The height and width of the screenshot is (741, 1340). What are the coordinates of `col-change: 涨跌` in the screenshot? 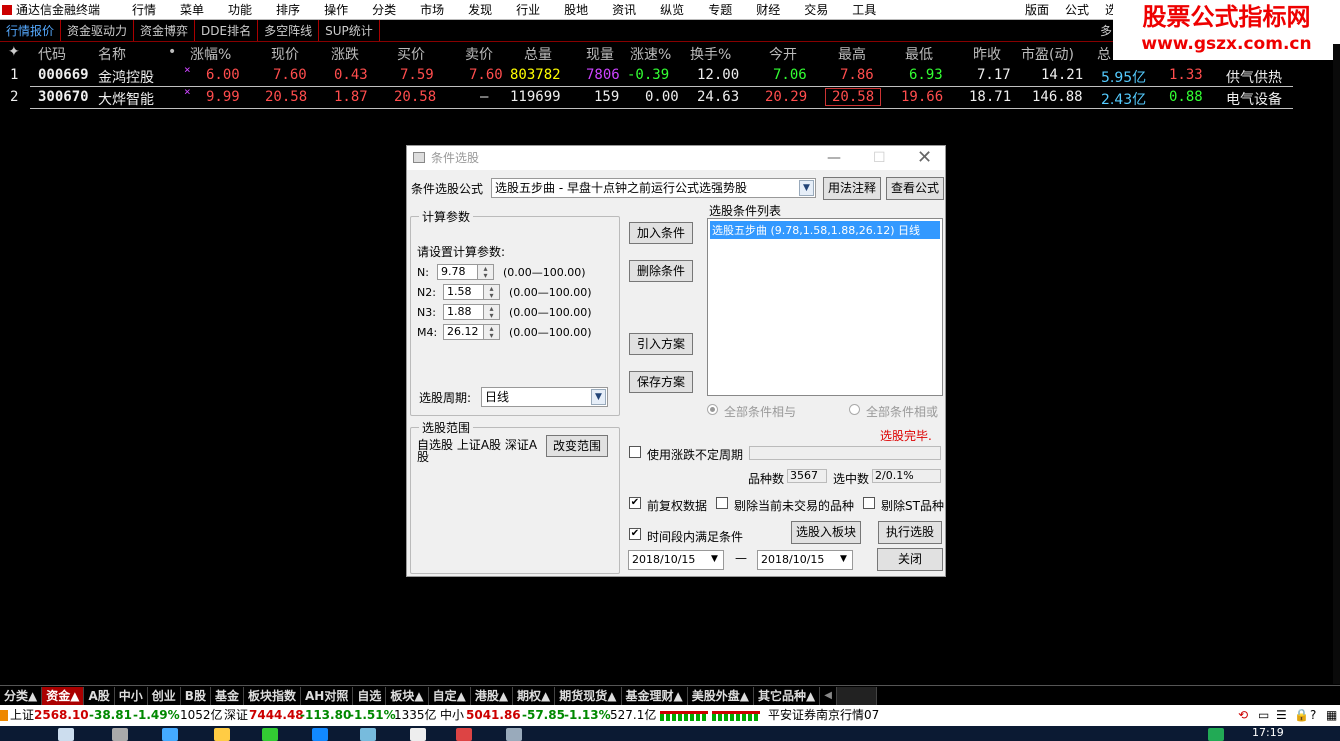 It's located at (345, 54).